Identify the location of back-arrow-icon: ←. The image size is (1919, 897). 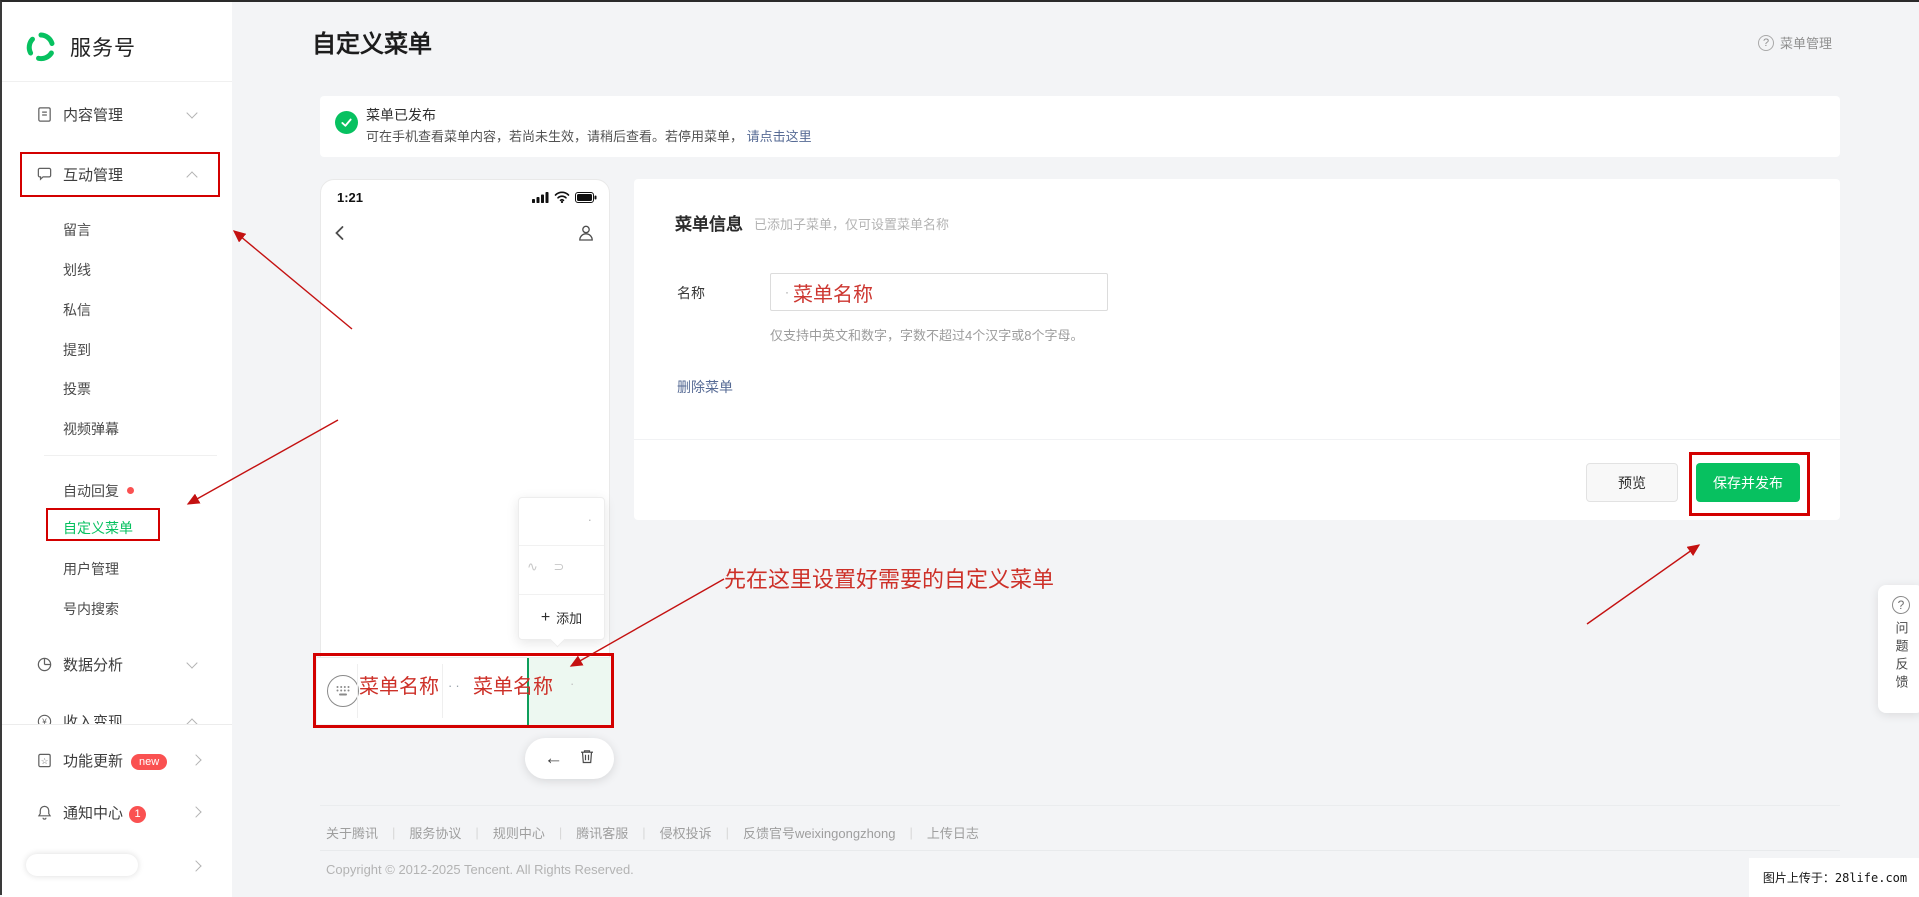
(553, 758).